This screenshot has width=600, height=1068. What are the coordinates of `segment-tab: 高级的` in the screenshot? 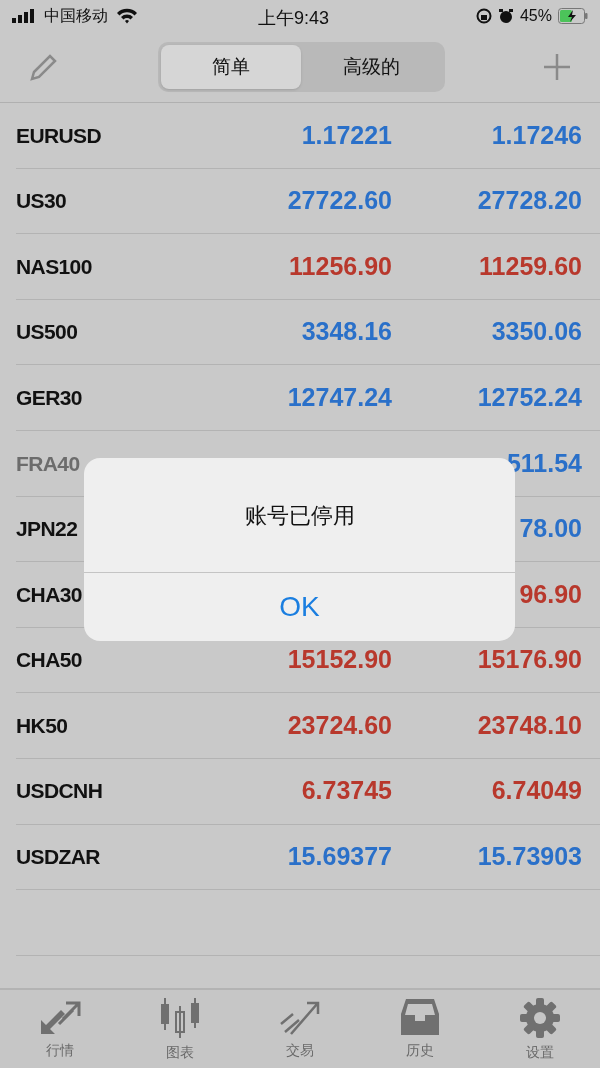 It's located at (371, 67).